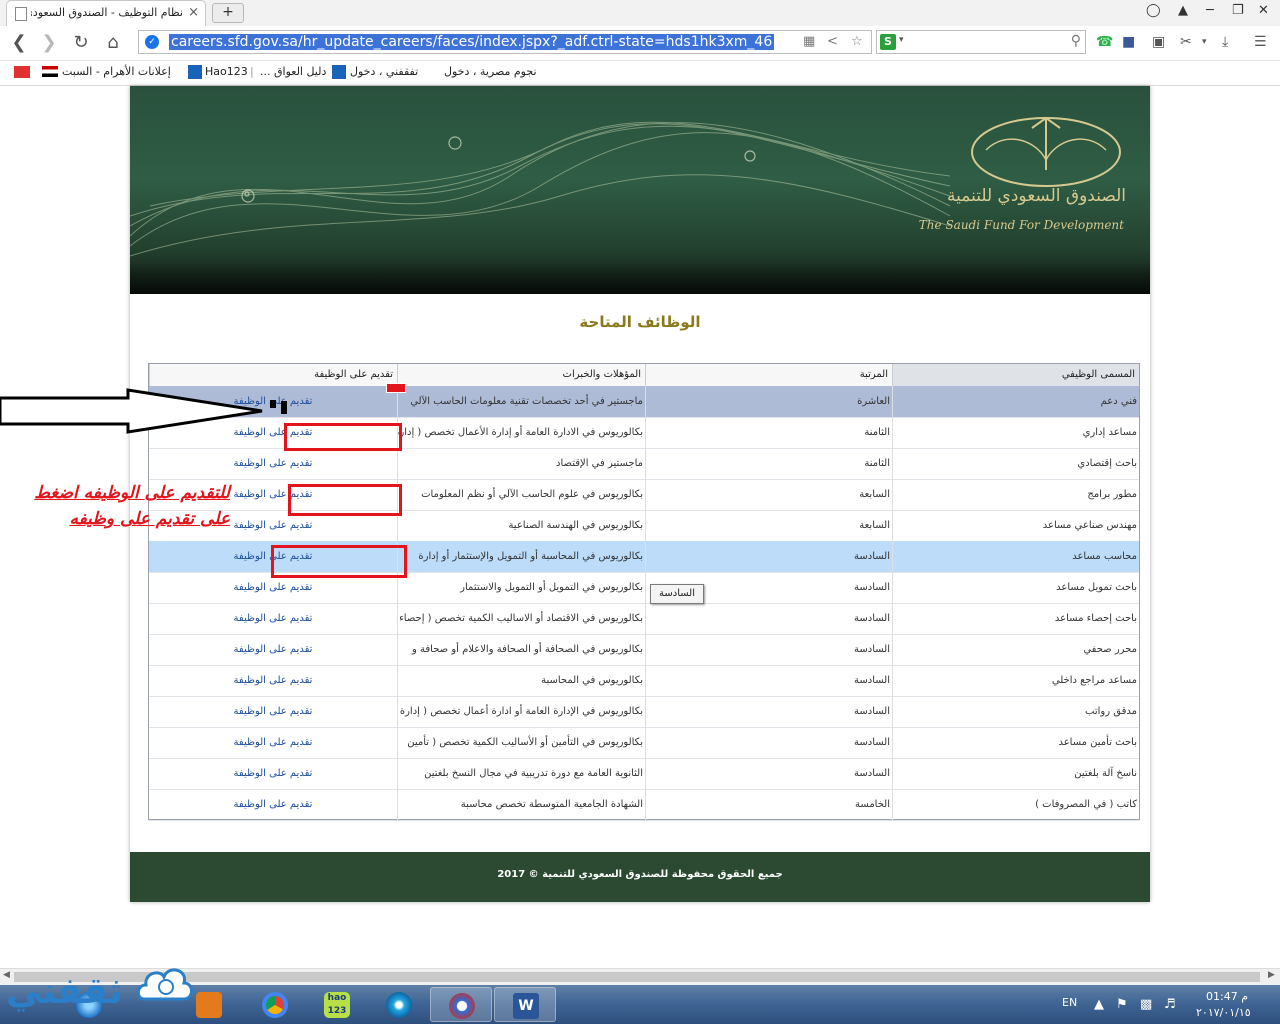  I want to click on cell-job-title: باحث تمويل مساعد, so click(1015, 587).